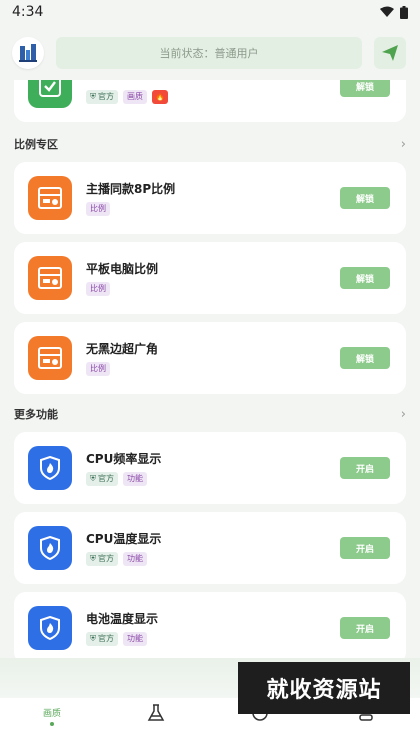  I want to click on send-button, so click(390, 53).